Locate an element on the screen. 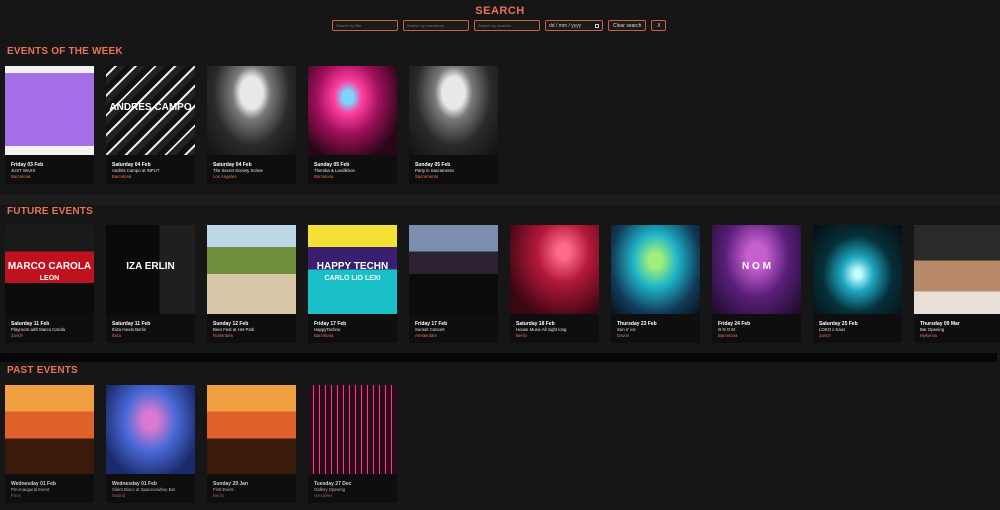 The image size is (1000, 510). event-image: IZA ERLIN is located at coordinates (150, 269).